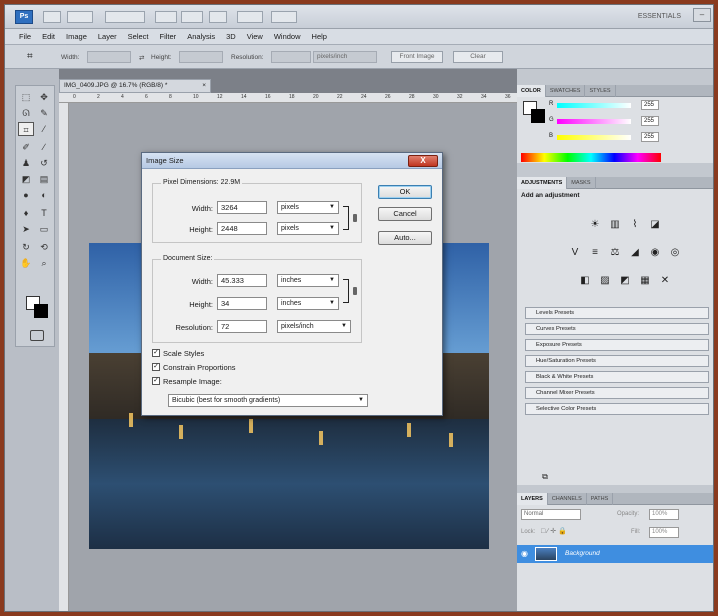 The width and height of the screenshot is (718, 616). I want to click on eyedropper-tool-icon: ⁄, so click(44, 129).